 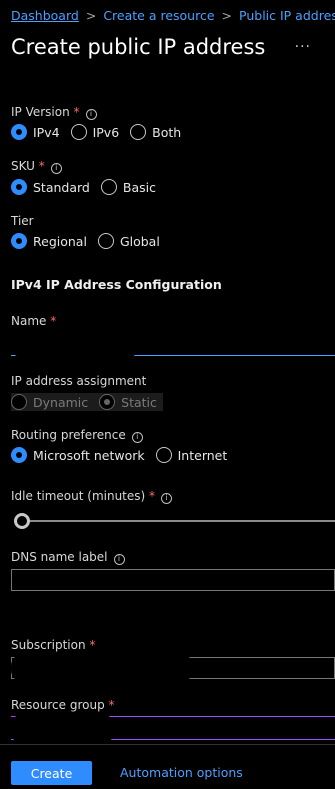 I want to click on redacted-name-value, so click(x=75, y=345).